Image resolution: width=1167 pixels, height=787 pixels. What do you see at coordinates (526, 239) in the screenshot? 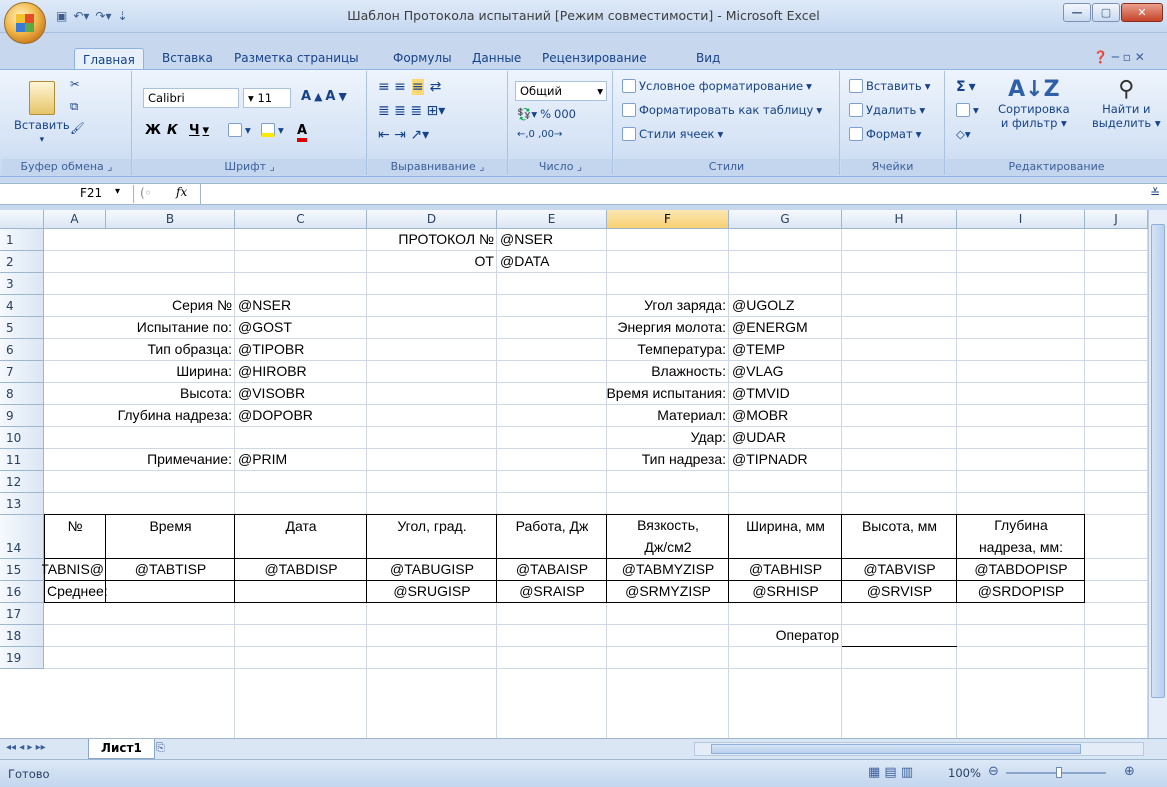
I see `cell-E1: @NSER` at bounding box center [526, 239].